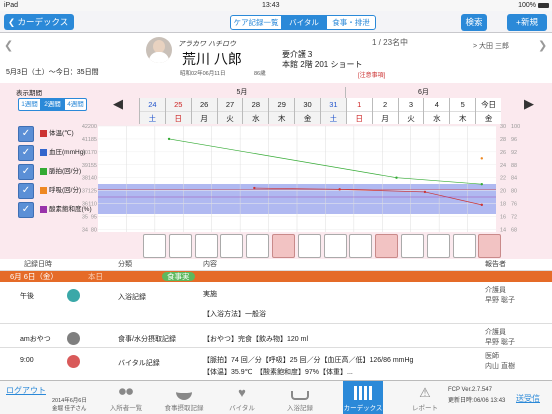 This screenshot has height=414, width=552. I want to click on filter-badge: 食事実, so click(178, 276).